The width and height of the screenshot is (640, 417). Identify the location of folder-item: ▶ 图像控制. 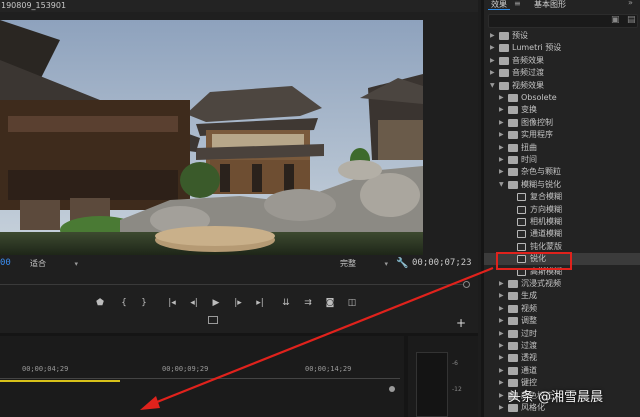
(562, 123).